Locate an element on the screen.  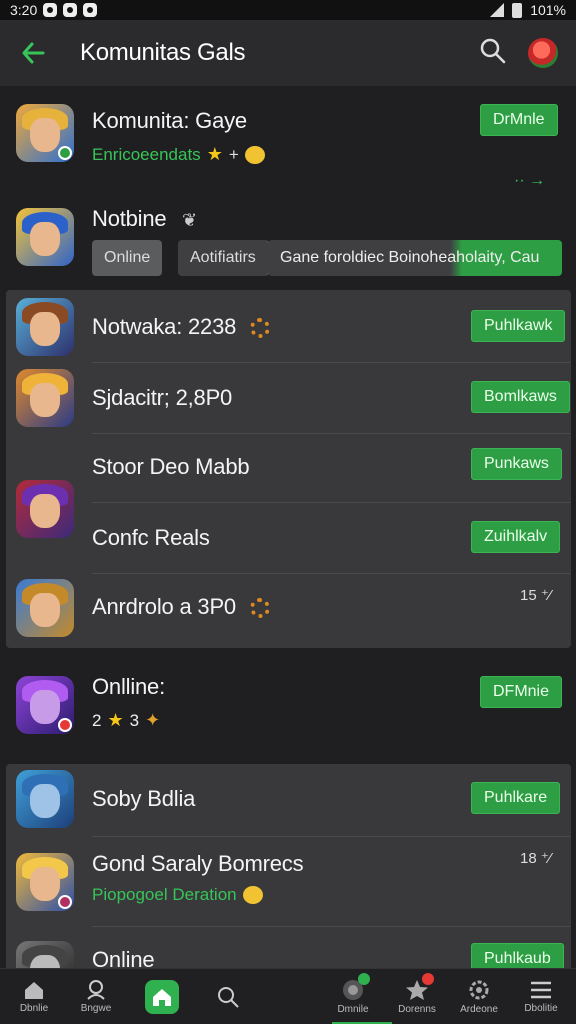
nav-label: Bngwe is located at coordinates (96, 1008).